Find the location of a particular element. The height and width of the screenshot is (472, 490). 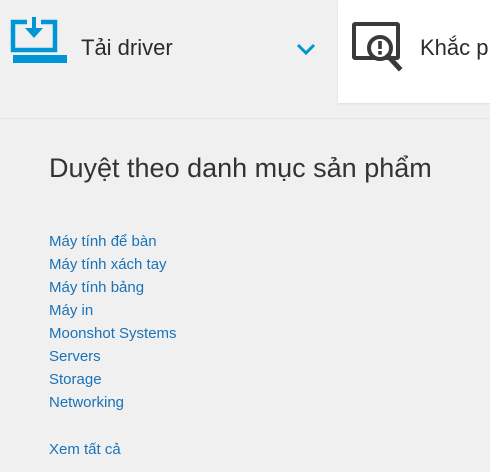

chevron-down-icon is located at coordinates (306, 49).